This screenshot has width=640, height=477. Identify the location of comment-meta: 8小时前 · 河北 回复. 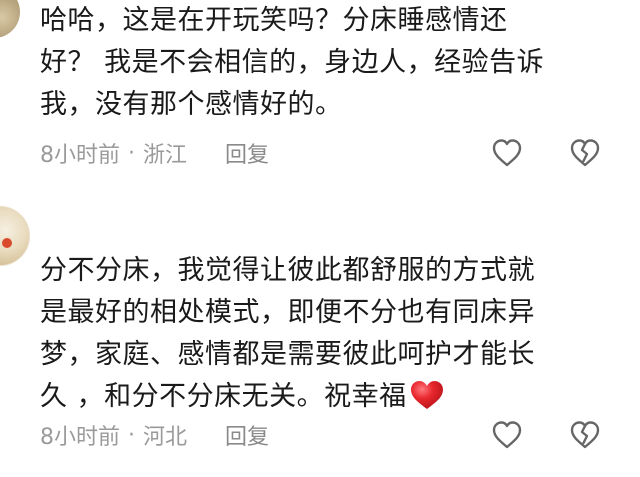
(154, 435).